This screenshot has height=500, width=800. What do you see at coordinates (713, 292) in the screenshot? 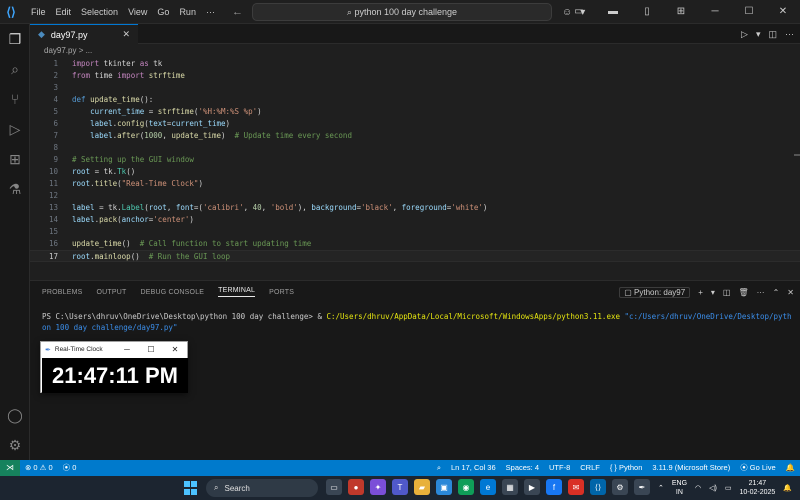
I see `terminal-dropdown-icon: ▾` at bounding box center [713, 292].